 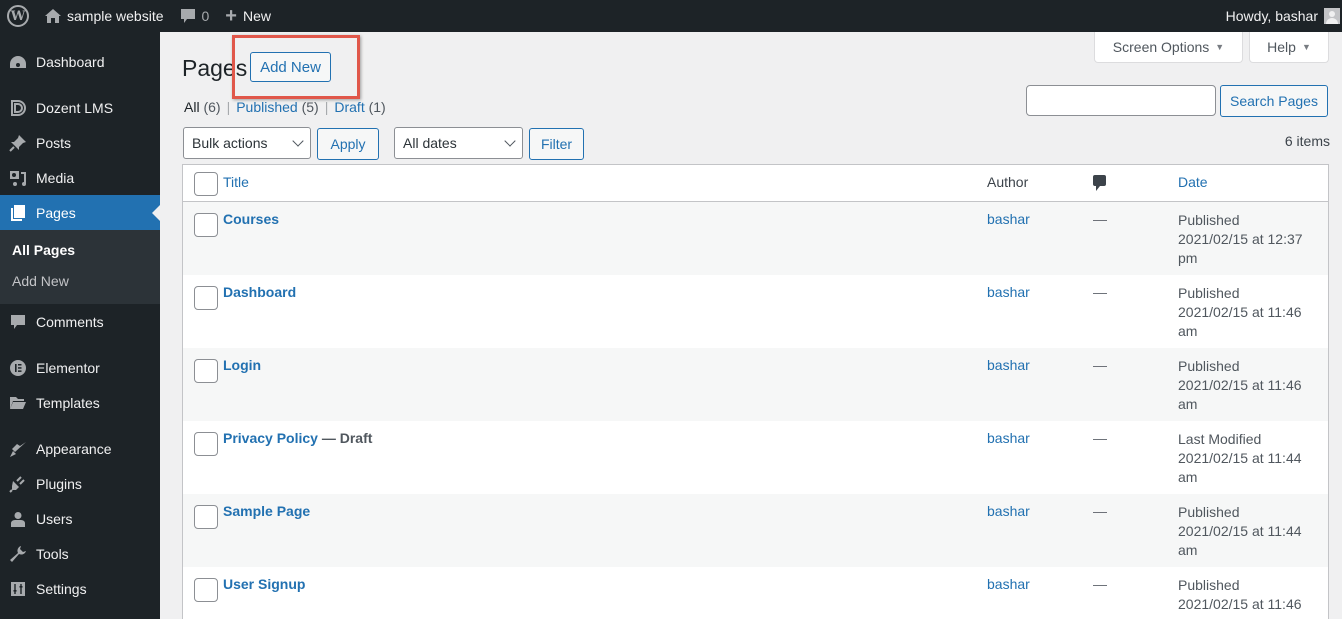 What do you see at coordinates (259, 292) in the screenshot?
I see `page-title-link: Dashboard` at bounding box center [259, 292].